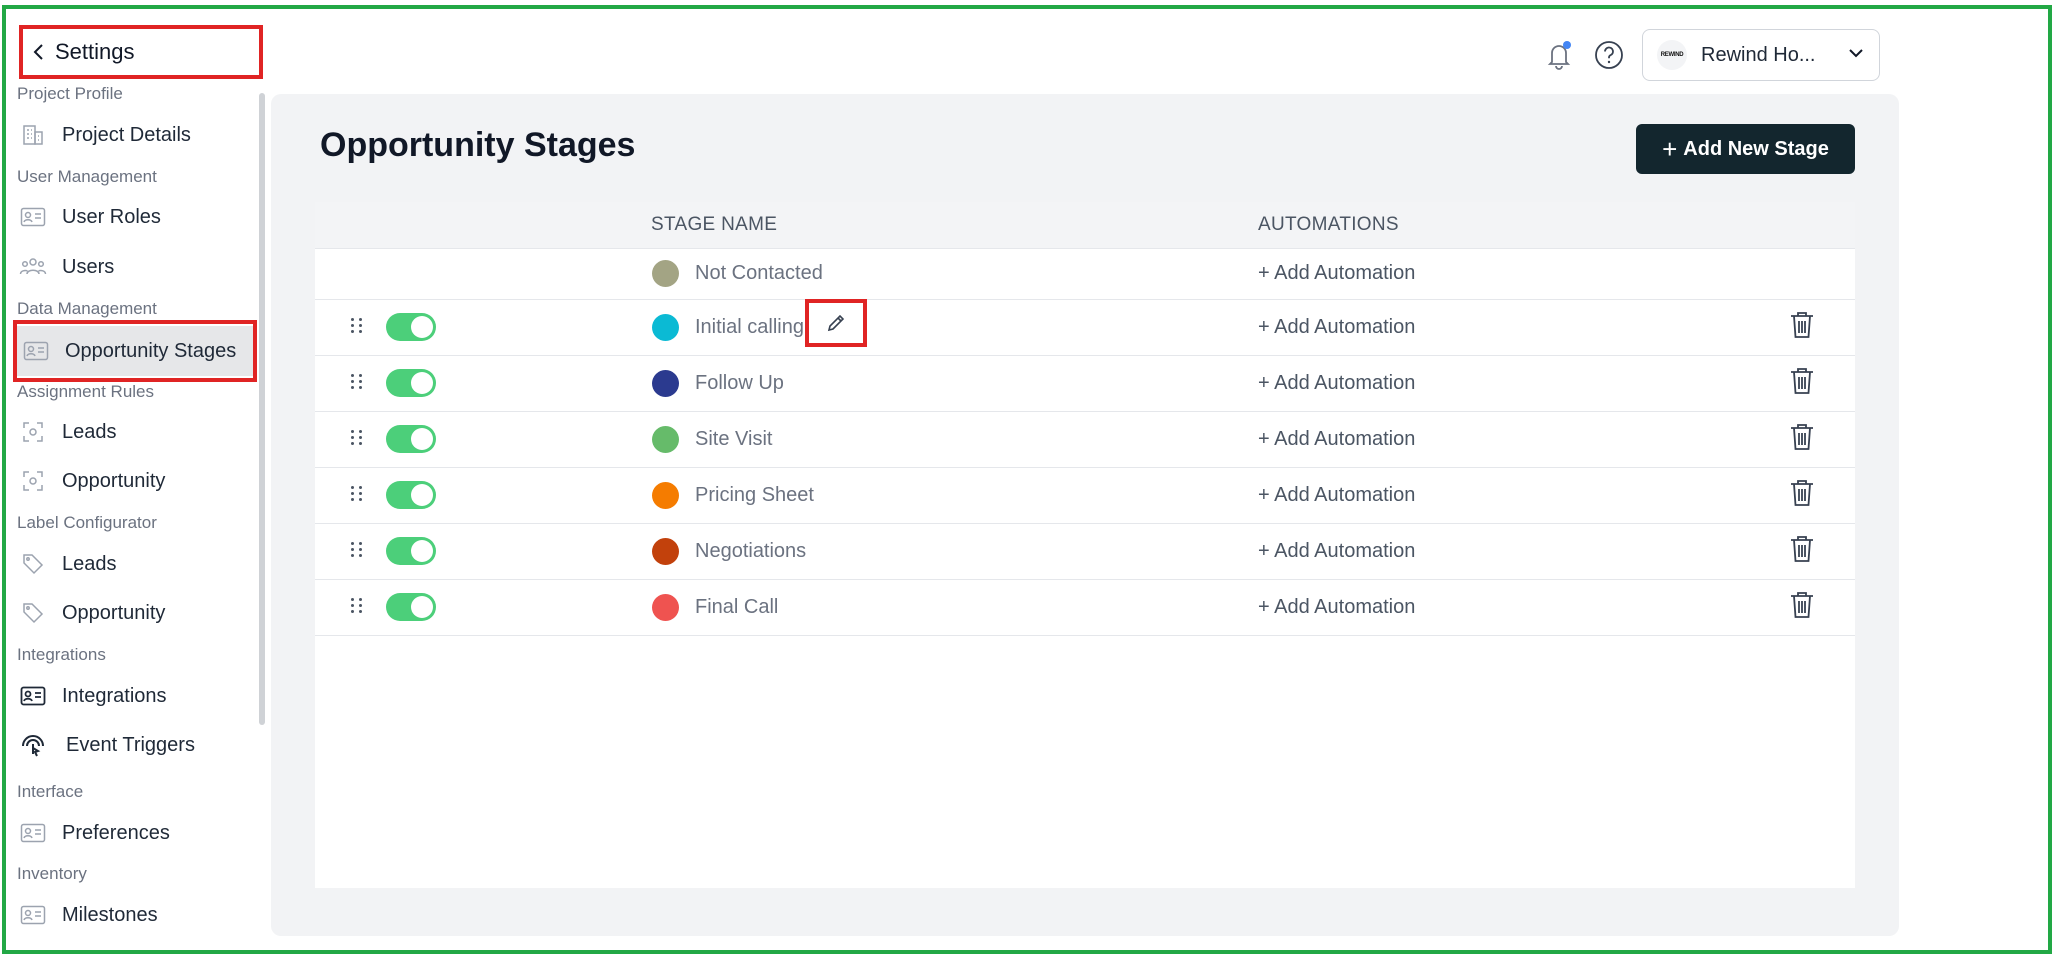  I want to click on sidebar-item-opportunity-stages: Opportunity Stages, so click(135, 351).